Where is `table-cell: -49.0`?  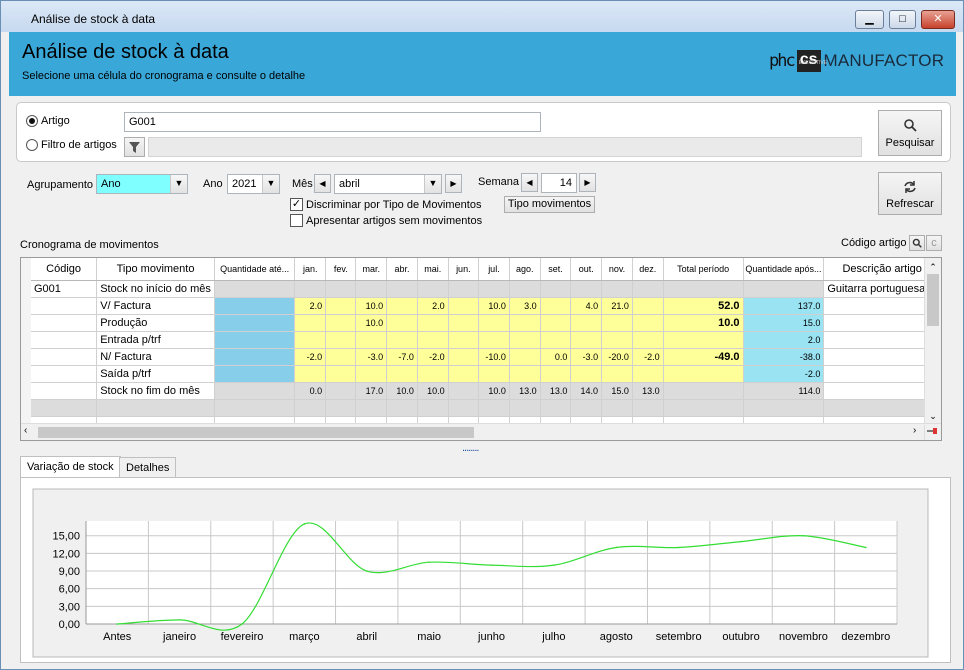
table-cell: -49.0 is located at coordinates (703, 357).